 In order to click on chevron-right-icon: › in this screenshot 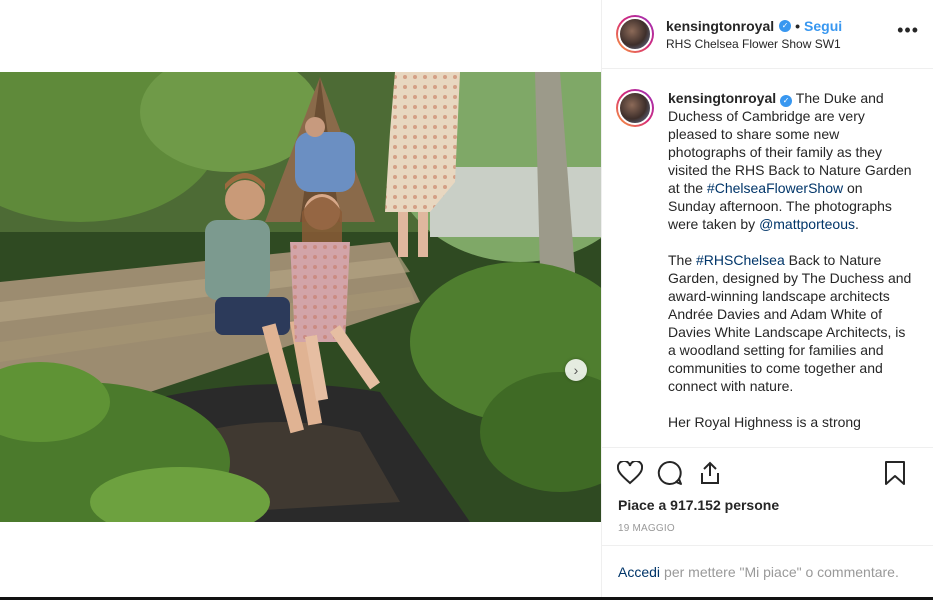, I will do `click(576, 370)`.